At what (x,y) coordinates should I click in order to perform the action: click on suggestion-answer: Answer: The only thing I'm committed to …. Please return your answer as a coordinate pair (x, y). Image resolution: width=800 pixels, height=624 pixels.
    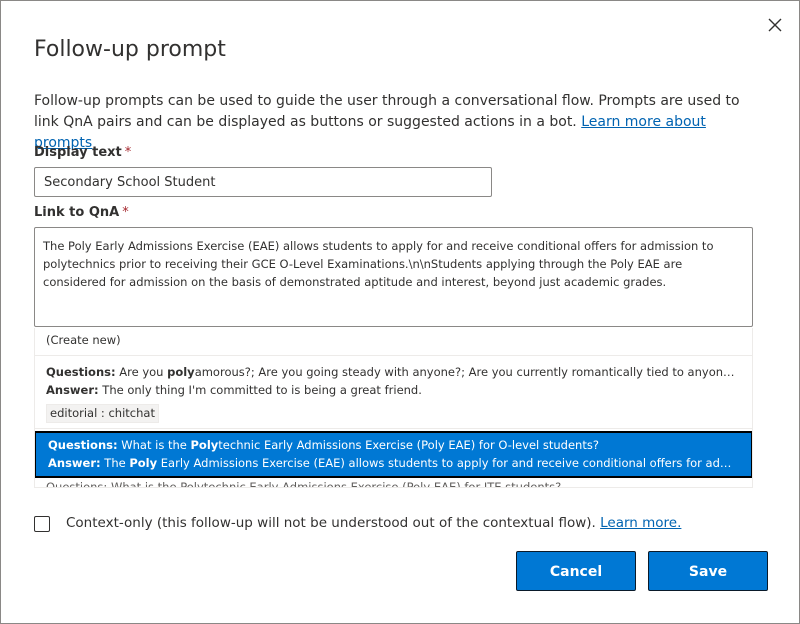
    Looking at the image, I should click on (393, 390).